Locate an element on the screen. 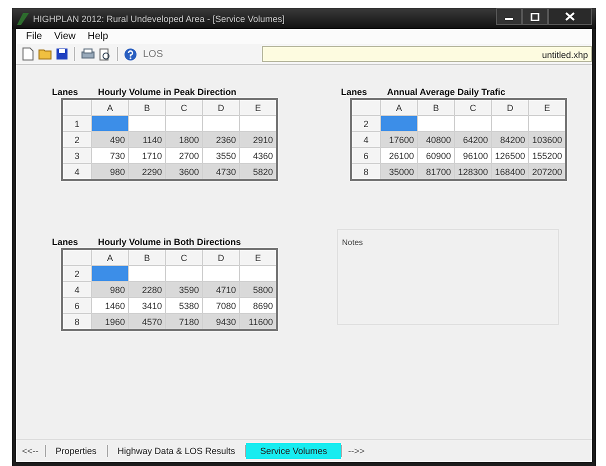 This screenshot has height=466, width=606. table-cell: 11600 is located at coordinates (258, 322).